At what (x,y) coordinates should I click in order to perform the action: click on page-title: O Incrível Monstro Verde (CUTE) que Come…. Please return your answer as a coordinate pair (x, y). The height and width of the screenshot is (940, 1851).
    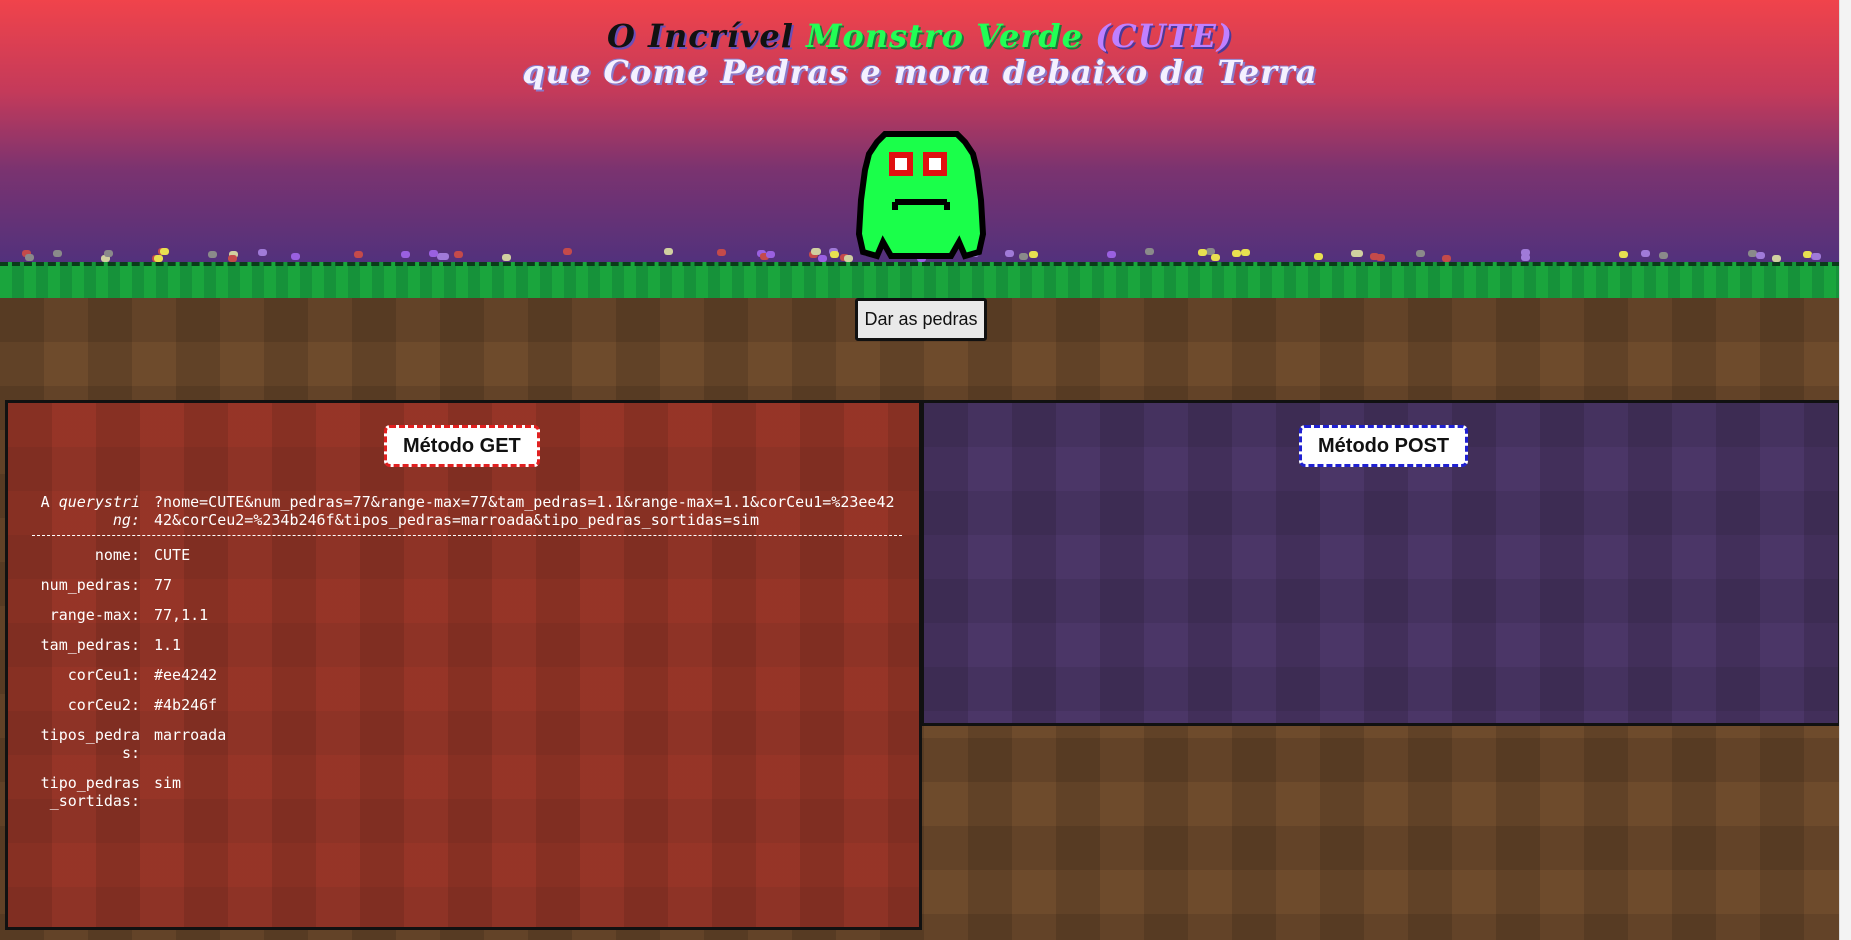
    Looking at the image, I should click on (920, 54).